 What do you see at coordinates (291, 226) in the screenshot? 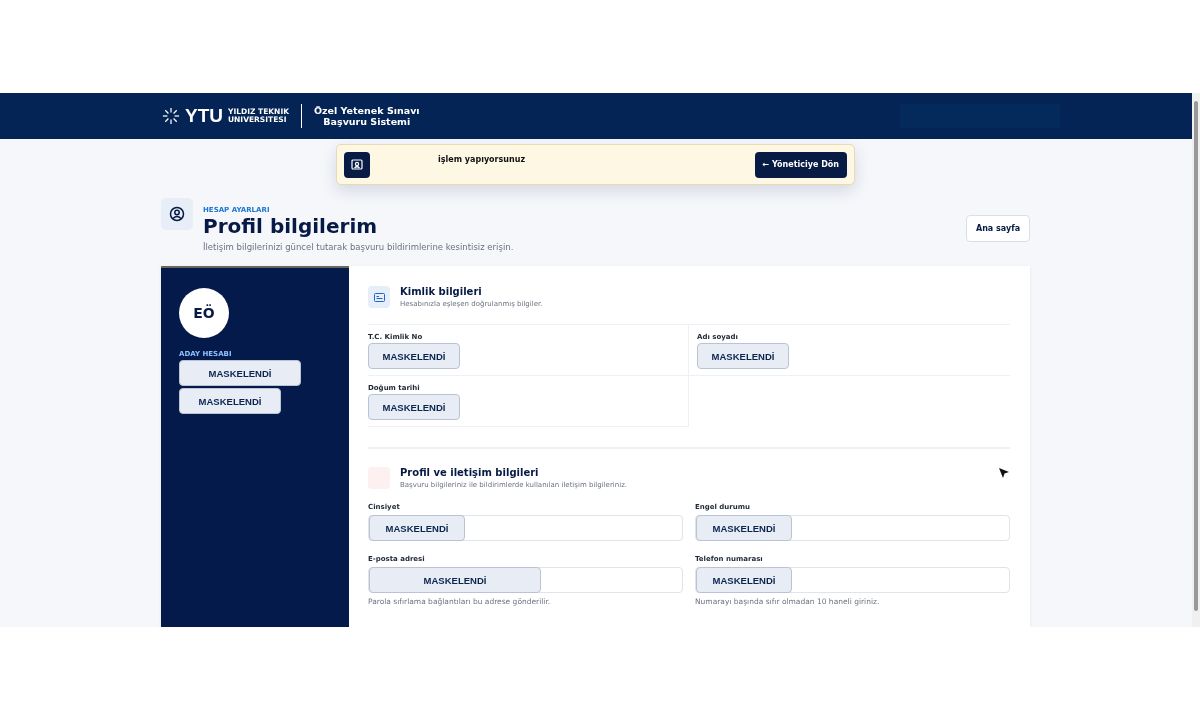
I see `page-title: Profil bilgilerim` at bounding box center [291, 226].